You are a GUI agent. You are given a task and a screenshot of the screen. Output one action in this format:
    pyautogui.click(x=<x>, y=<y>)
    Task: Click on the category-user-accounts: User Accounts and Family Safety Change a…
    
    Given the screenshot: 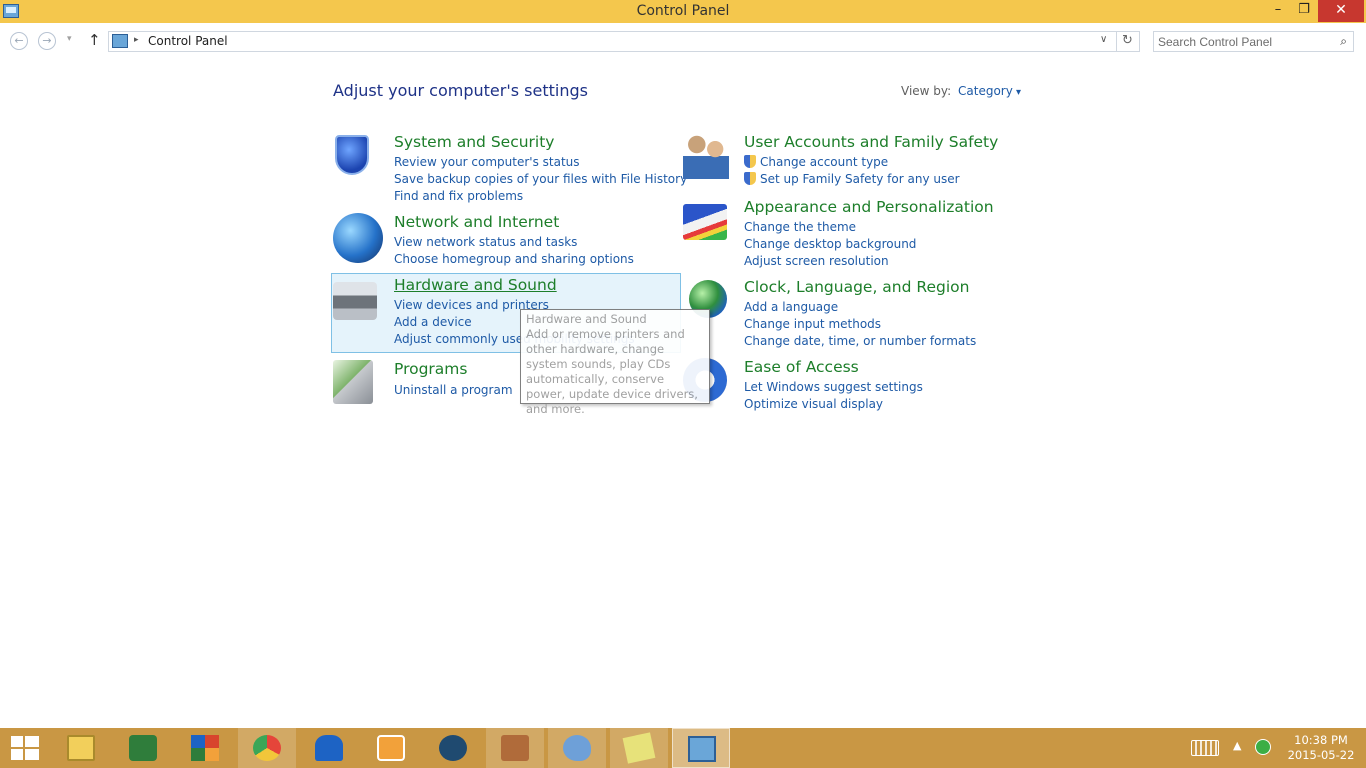 What is the action you would take?
    pyautogui.click(x=853, y=160)
    